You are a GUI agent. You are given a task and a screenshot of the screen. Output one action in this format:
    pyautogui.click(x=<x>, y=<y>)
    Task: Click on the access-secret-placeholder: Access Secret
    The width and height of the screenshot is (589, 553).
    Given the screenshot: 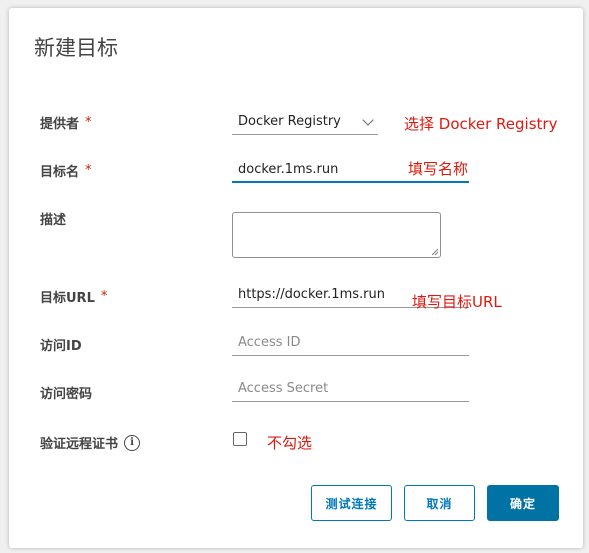 What is the action you would take?
    pyautogui.click(x=283, y=388)
    